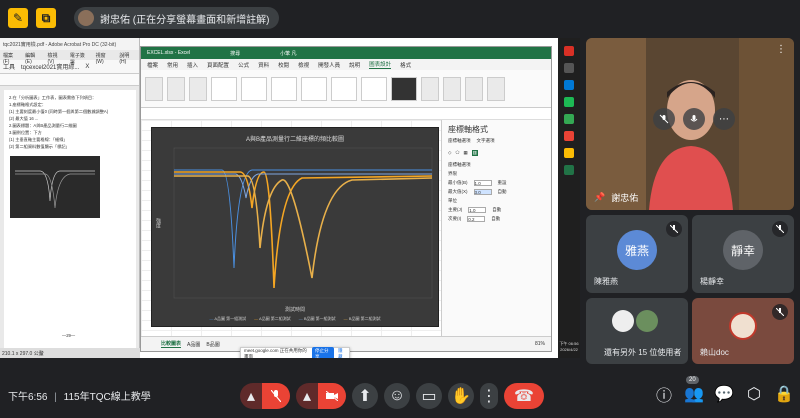 Image resolution: width=800 pixels, height=418 pixels. I want to click on mic-options-button: ▴, so click(251, 396).